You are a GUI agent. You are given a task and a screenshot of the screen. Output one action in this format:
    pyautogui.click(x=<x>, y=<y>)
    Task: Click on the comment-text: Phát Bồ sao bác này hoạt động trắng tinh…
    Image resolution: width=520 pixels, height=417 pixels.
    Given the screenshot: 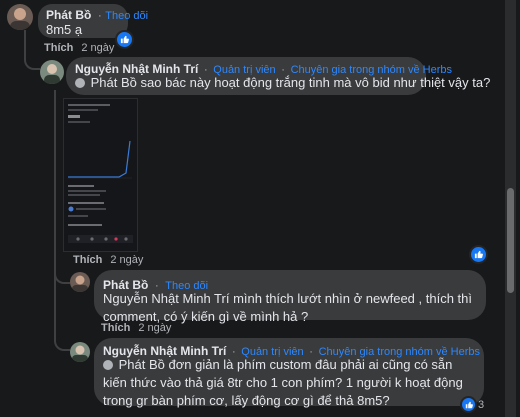 What is the action you would take?
    pyautogui.click(x=282, y=83)
    